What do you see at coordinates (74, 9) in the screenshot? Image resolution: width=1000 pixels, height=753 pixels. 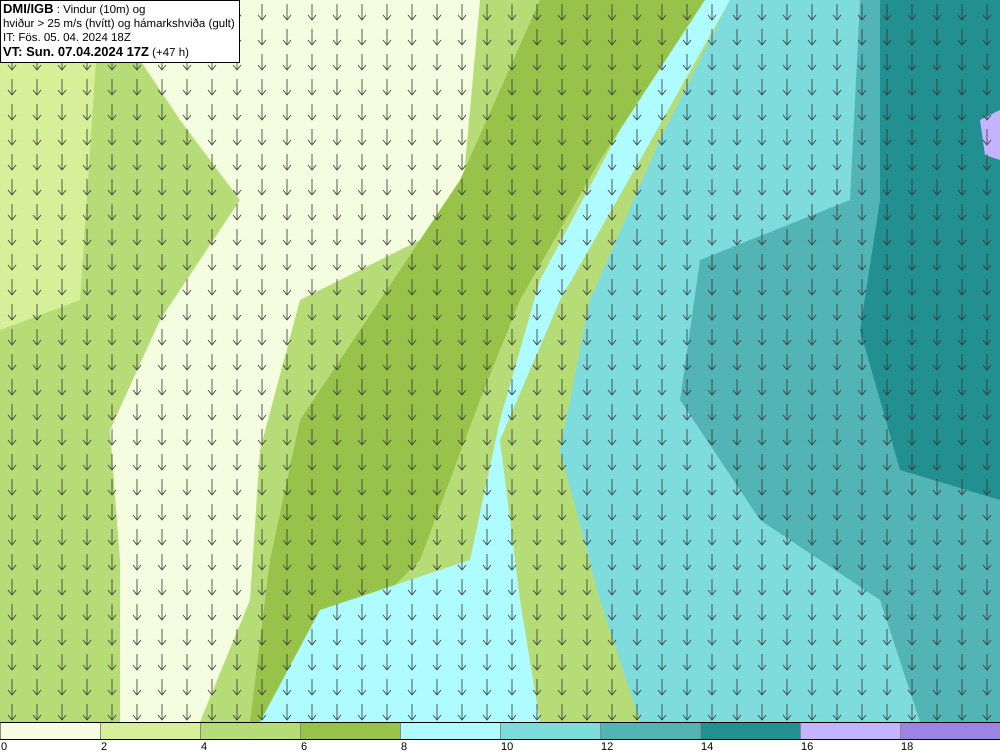 I see `title-text: DMI/IGB : Vindur (10m) og` at bounding box center [74, 9].